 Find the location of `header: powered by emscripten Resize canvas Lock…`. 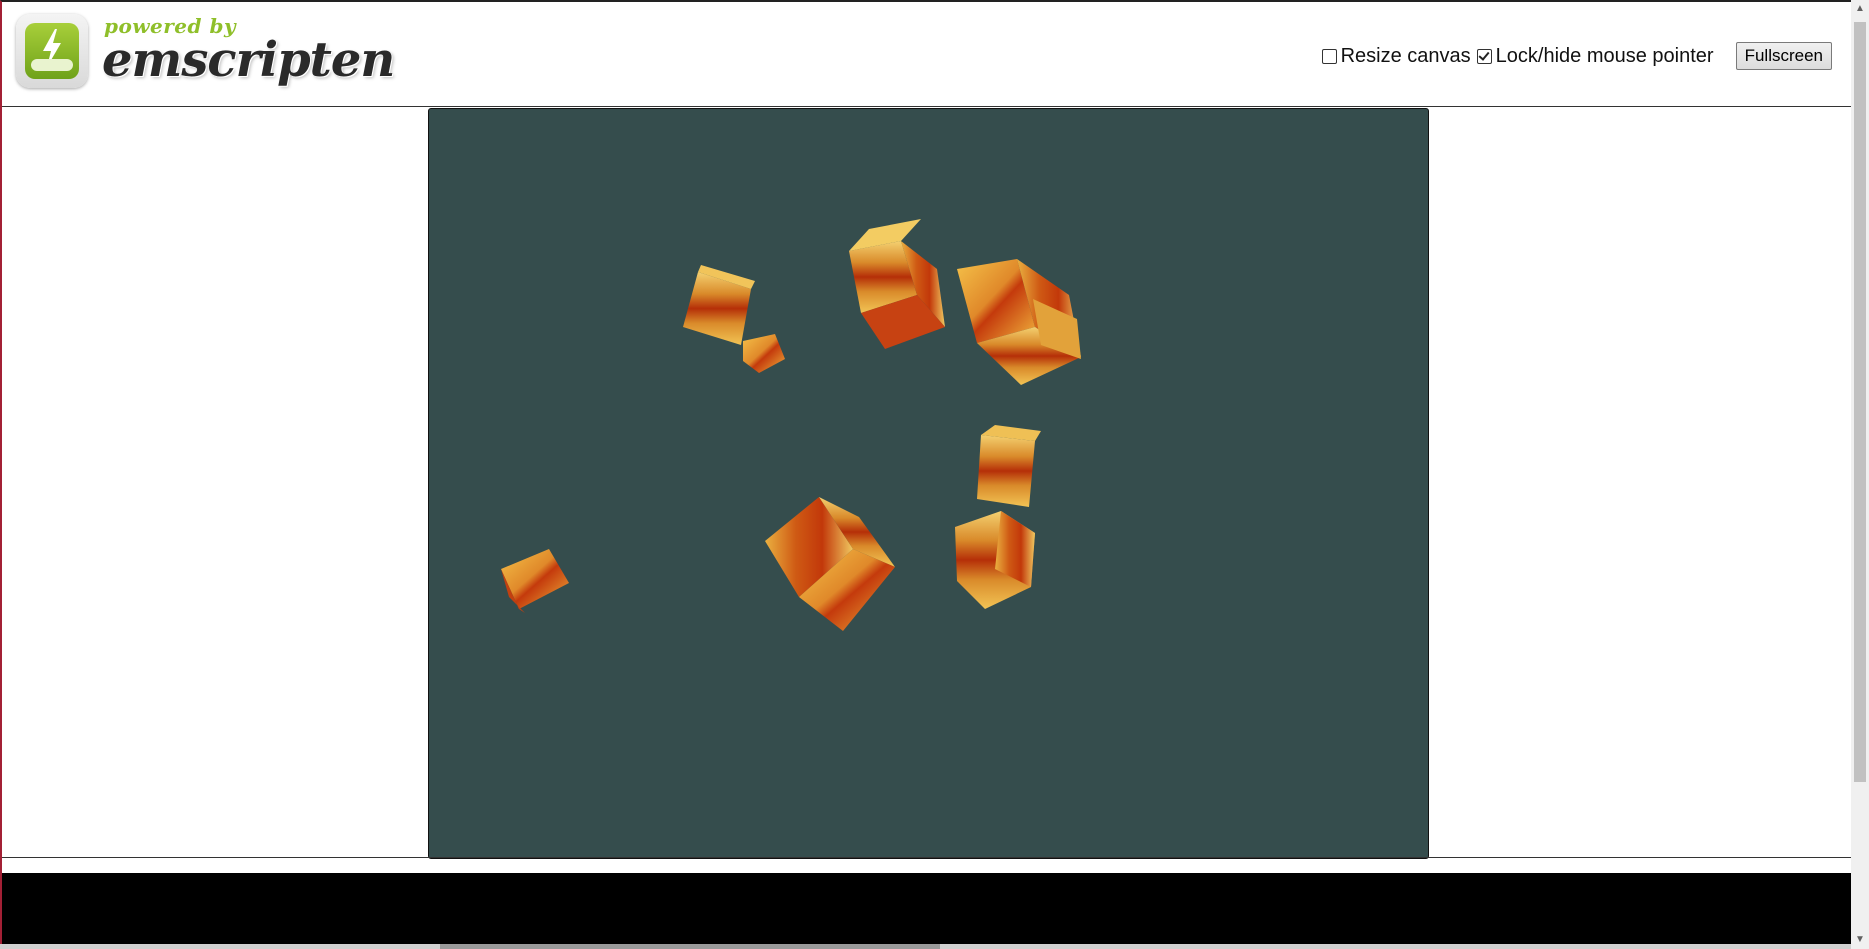

header: powered by emscripten Resize canvas Lock… is located at coordinates (927, 54).